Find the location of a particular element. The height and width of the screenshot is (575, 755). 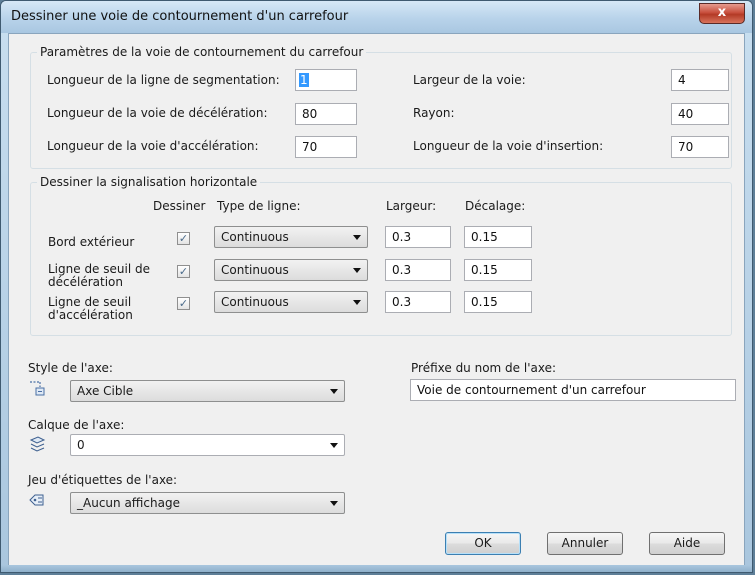

axis-layer-select: 0 is located at coordinates (207, 445).